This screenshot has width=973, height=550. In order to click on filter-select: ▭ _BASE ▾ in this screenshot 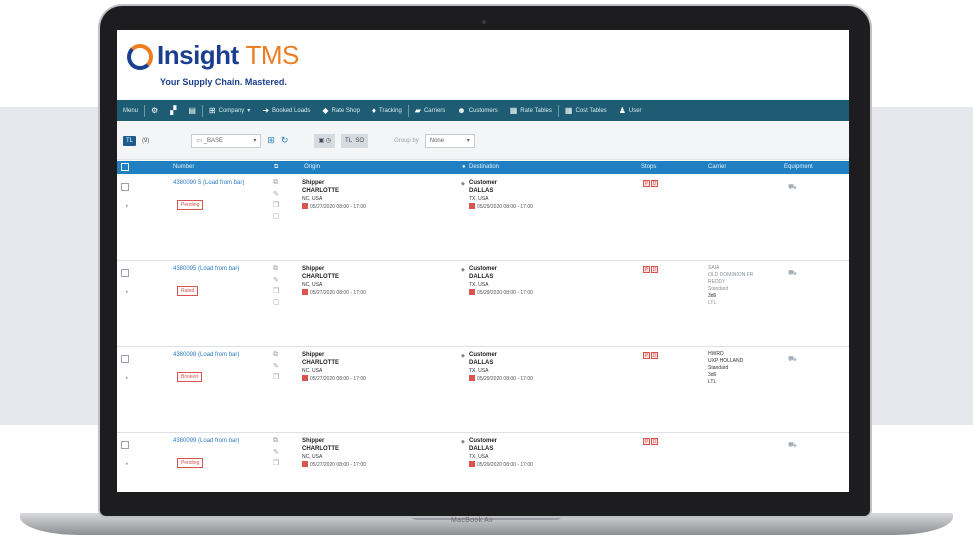, I will do `click(226, 140)`.